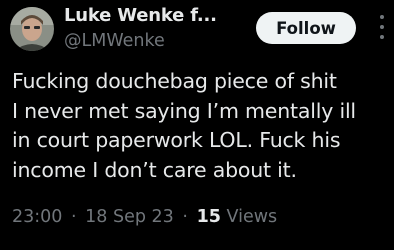 The width and height of the screenshot is (394, 250). What do you see at coordinates (114, 41) in the screenshot?
I see `user-handle: @LMWenke` at bounding box center [114, 41].